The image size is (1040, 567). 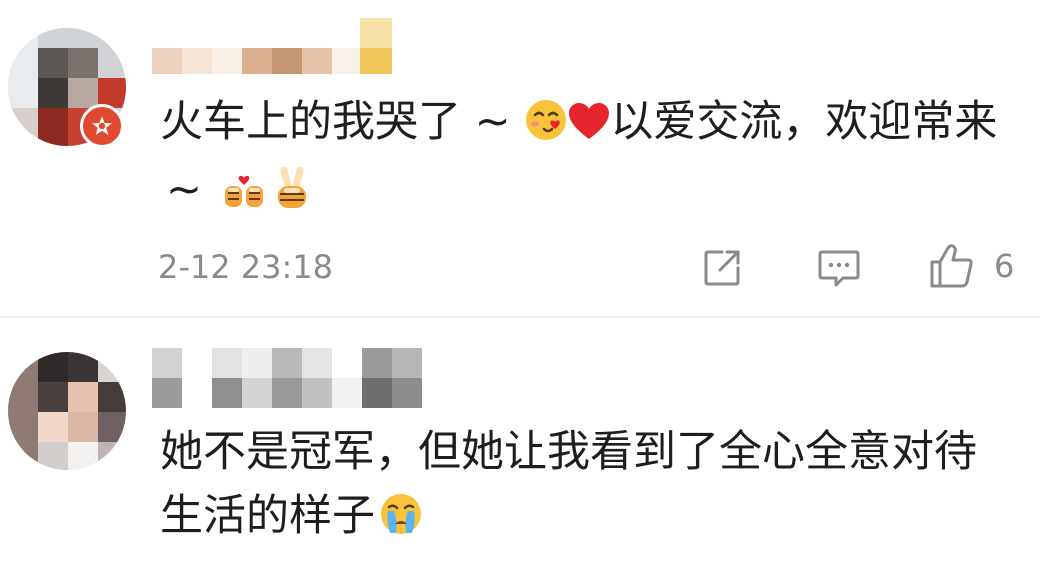 I want to click on share-button, so click(x=722, y=268).